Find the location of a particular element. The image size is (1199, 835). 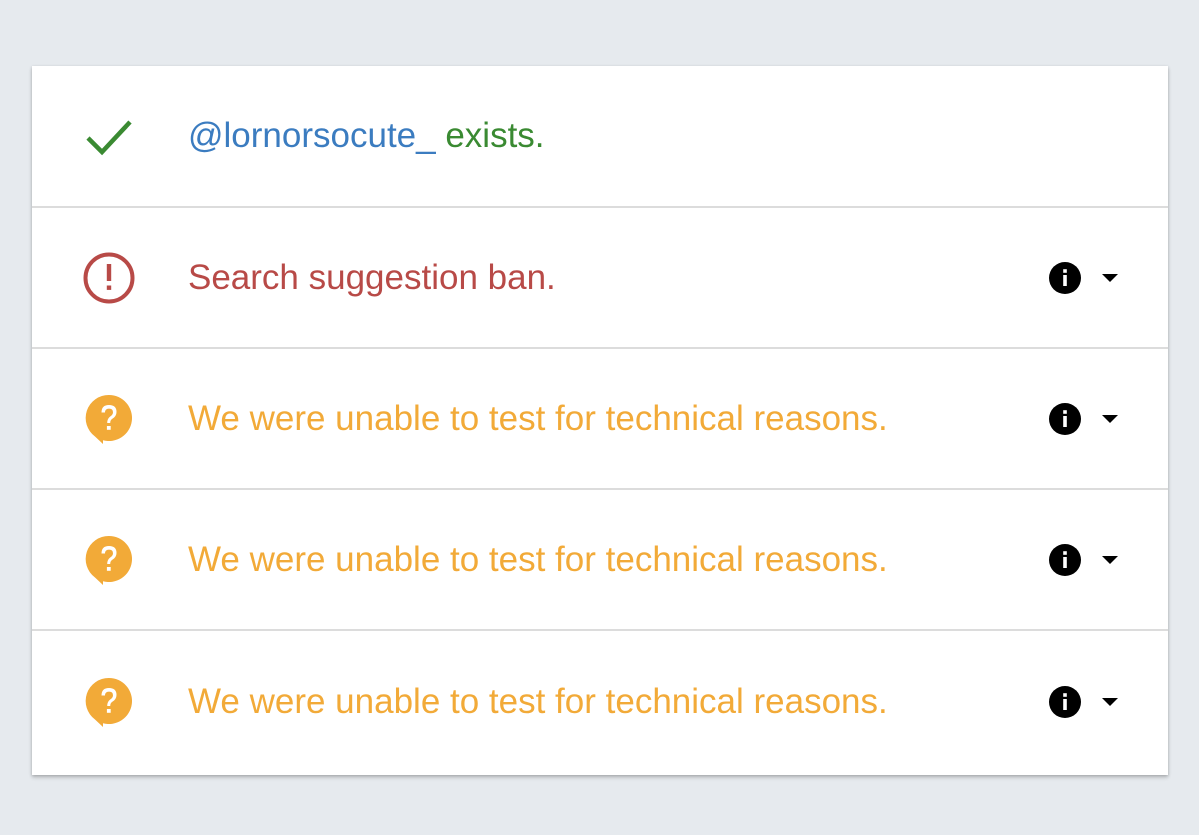

result-message: @lornorsocute_ exists. is located at coordinates (366, 136).